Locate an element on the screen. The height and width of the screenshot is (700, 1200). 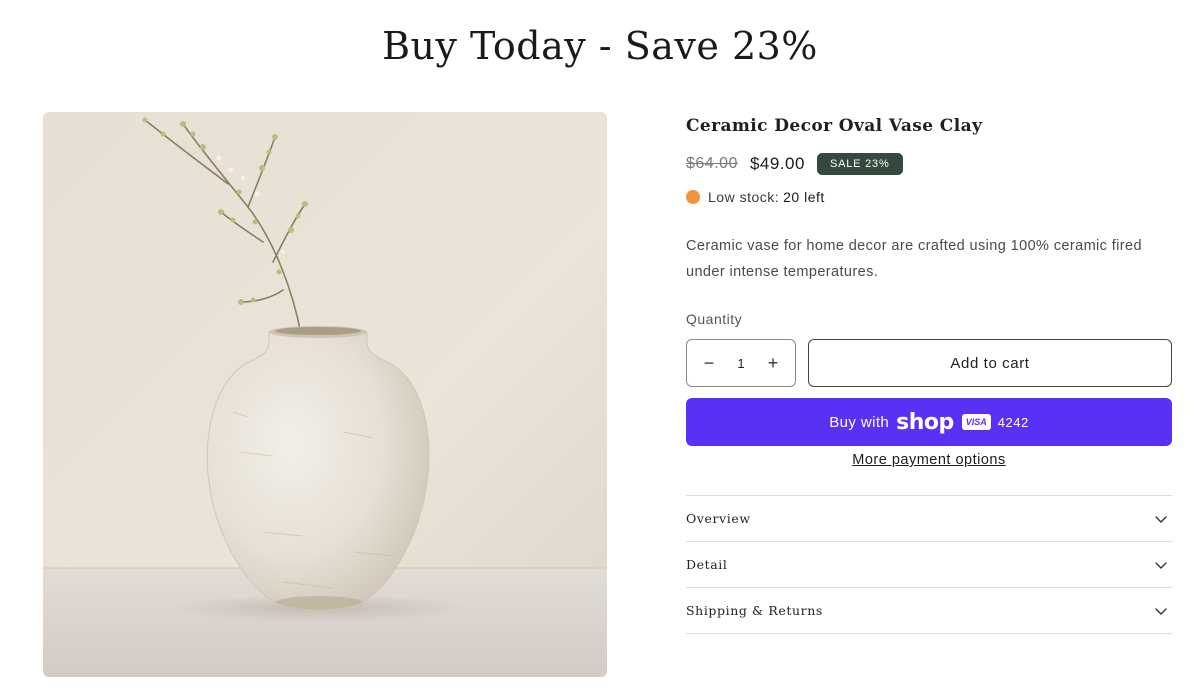
quantity-label: Quantity is located at coordinates (714, 319).